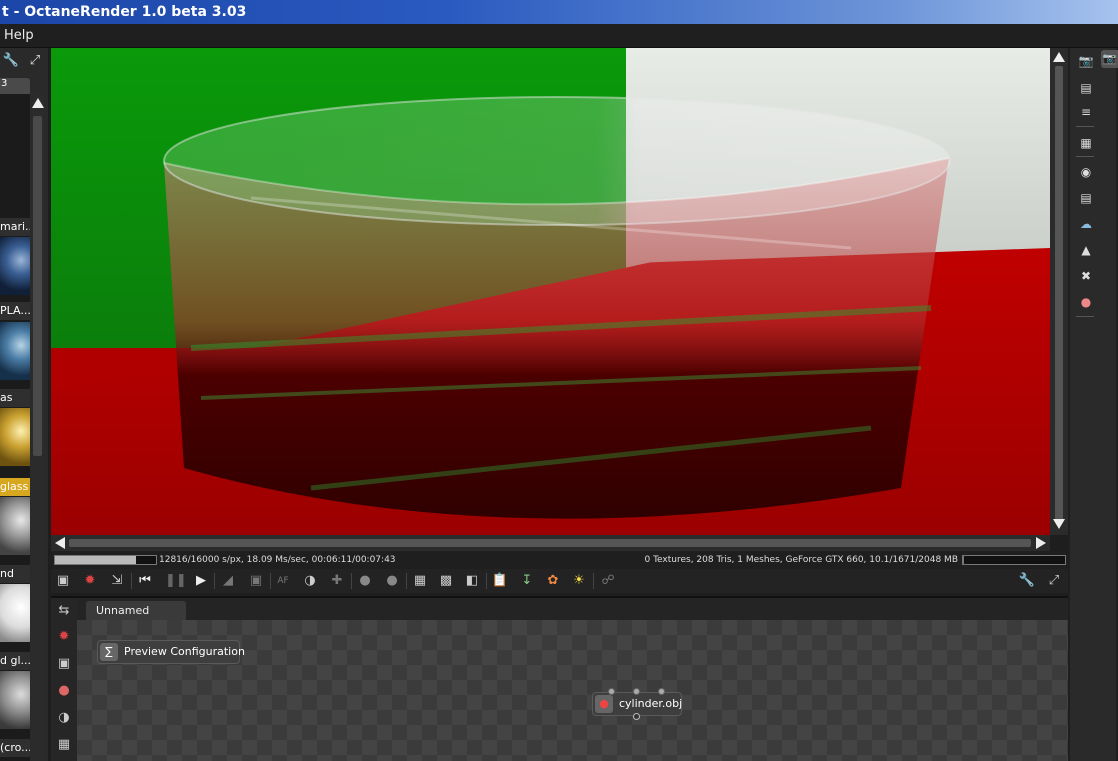  What do you see at coordinates (604, 704) in the screenshot?
I see `mesh-node-icon: ●` at bounding box center [604, 704].